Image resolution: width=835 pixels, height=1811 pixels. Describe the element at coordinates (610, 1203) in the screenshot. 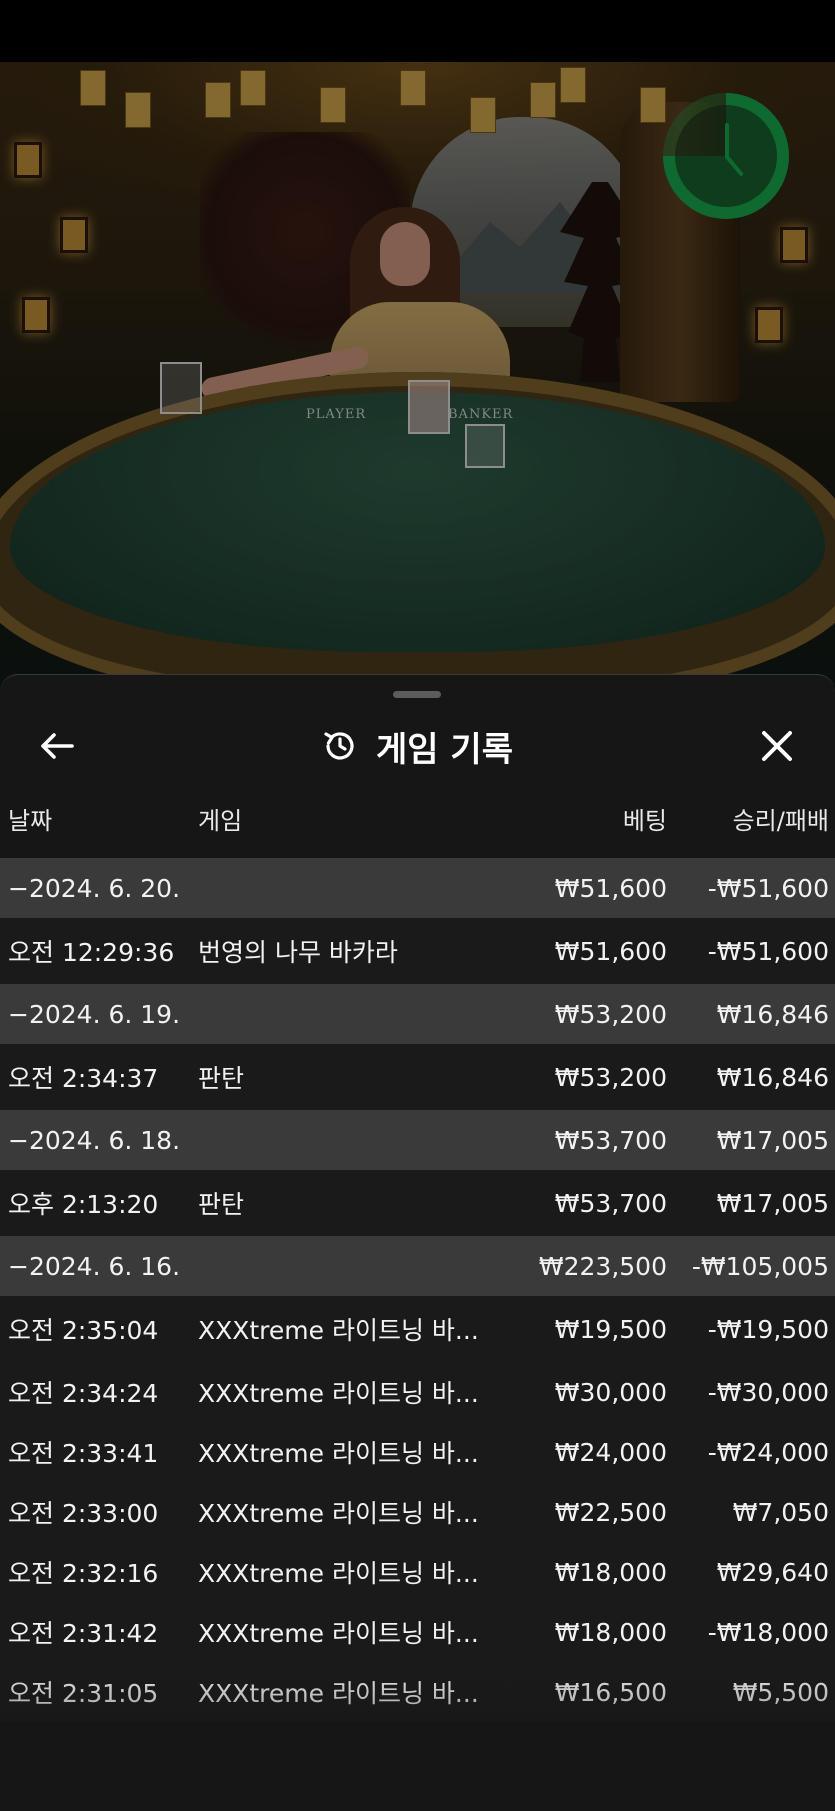

I see `entry-bet: ₩53,700` at that location.